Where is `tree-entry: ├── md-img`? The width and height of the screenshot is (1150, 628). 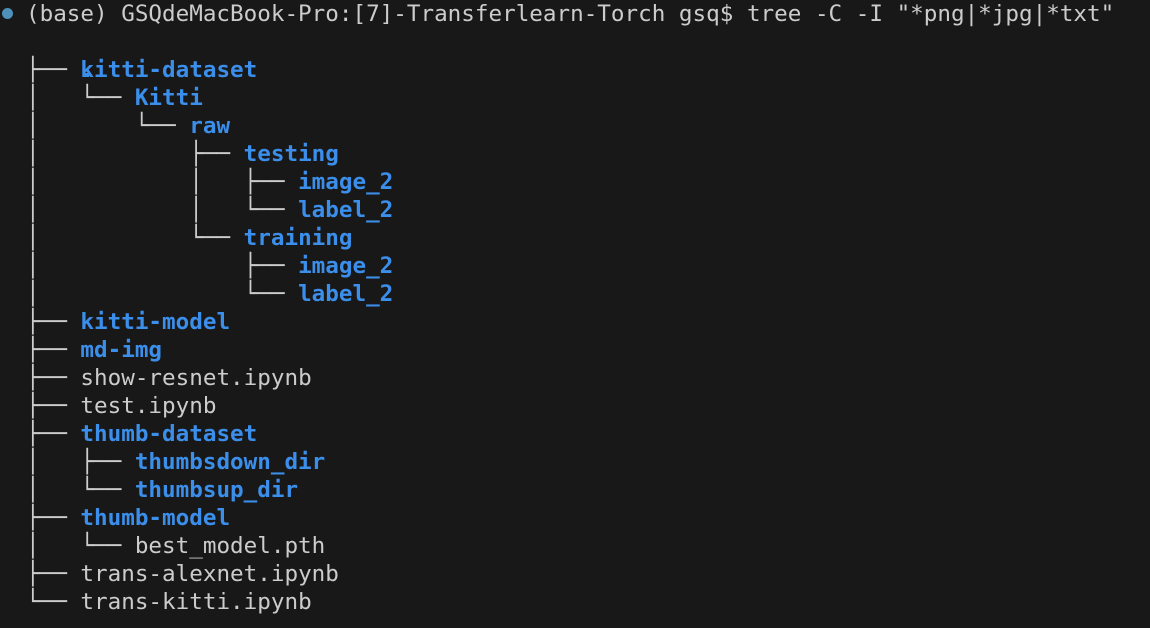
tree-entry: ├── md-img is located at coordinates (94, 350).